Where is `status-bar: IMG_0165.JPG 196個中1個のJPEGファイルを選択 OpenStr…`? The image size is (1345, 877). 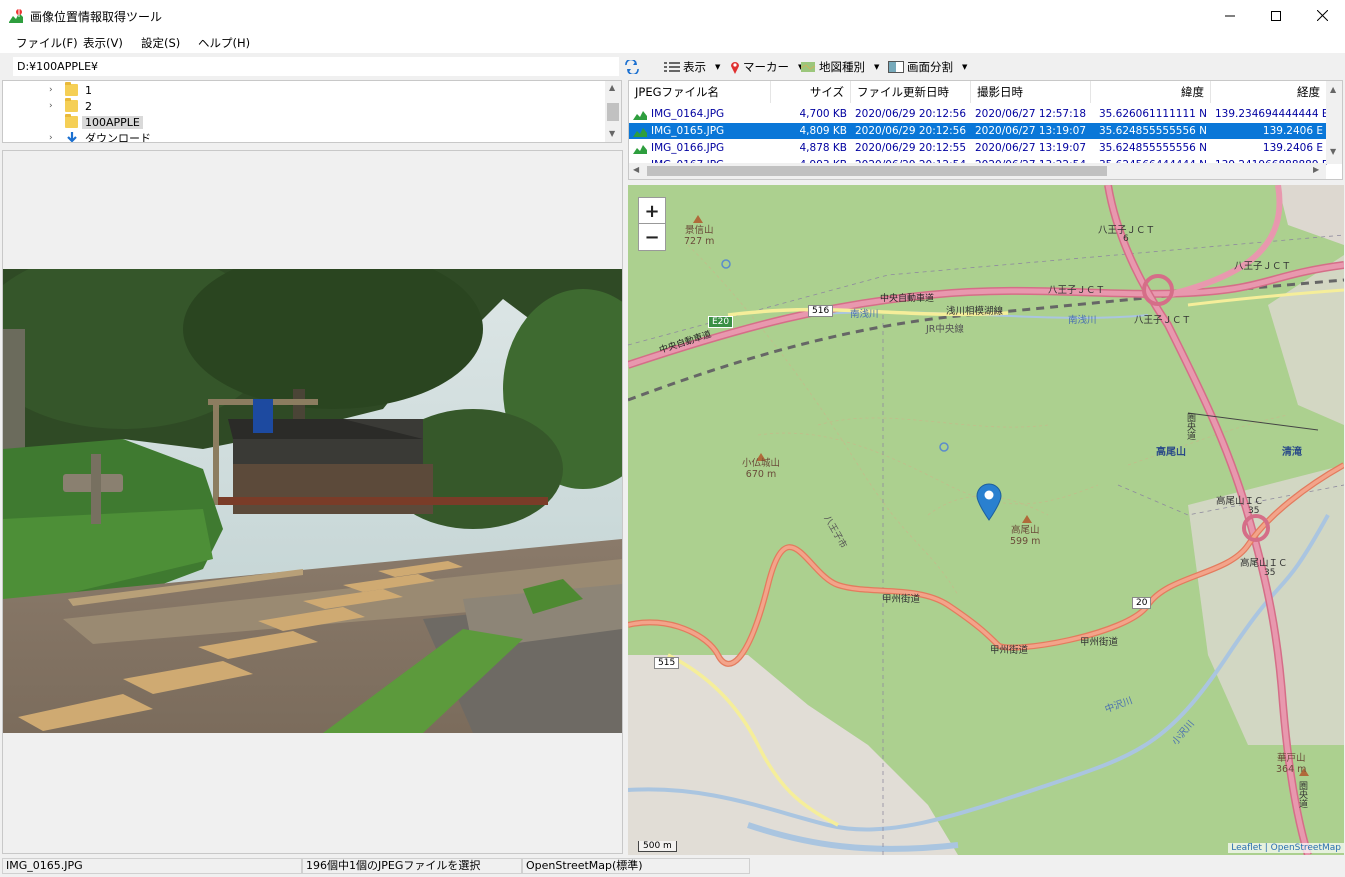 status-bar: IMG_0165.JPG 196個中1個のJPEGファイルを選択 OpenStr… is located at coordinates (672, 866).